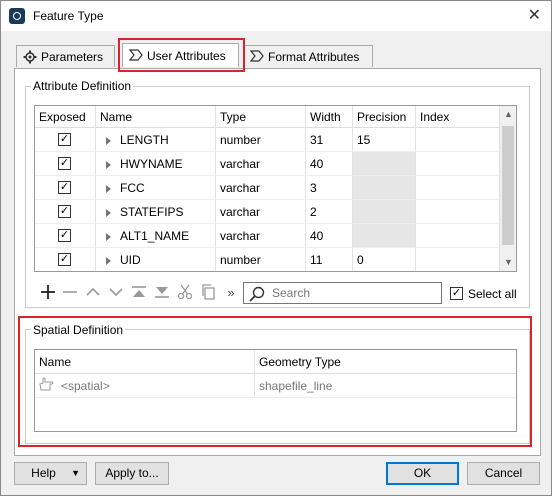 Image resolution: width=552 pixels, height=496 pixels. Describe the element at coordinates (352, 293) in the screenshot. I see `search-input` at that location.